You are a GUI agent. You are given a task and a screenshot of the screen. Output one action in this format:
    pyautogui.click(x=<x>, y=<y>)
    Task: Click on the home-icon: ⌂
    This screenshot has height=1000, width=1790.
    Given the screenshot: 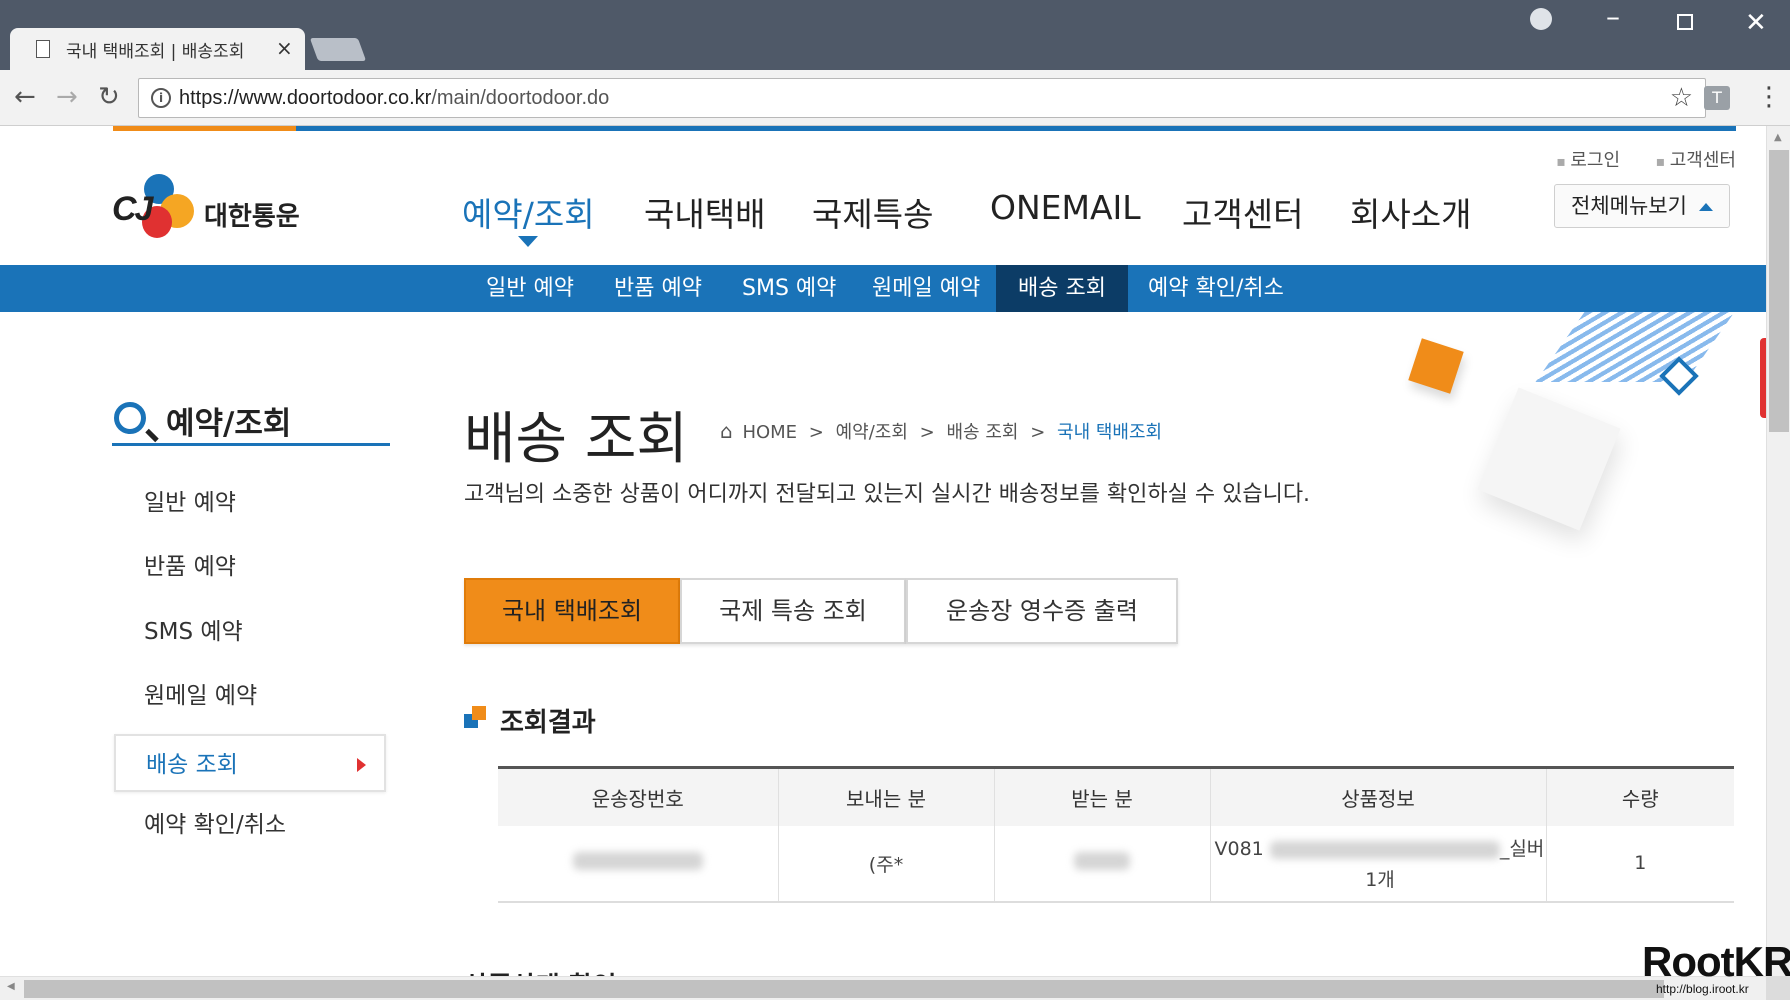 What is the action you would take?
    pyautogui.click(x=726, y=431)
    